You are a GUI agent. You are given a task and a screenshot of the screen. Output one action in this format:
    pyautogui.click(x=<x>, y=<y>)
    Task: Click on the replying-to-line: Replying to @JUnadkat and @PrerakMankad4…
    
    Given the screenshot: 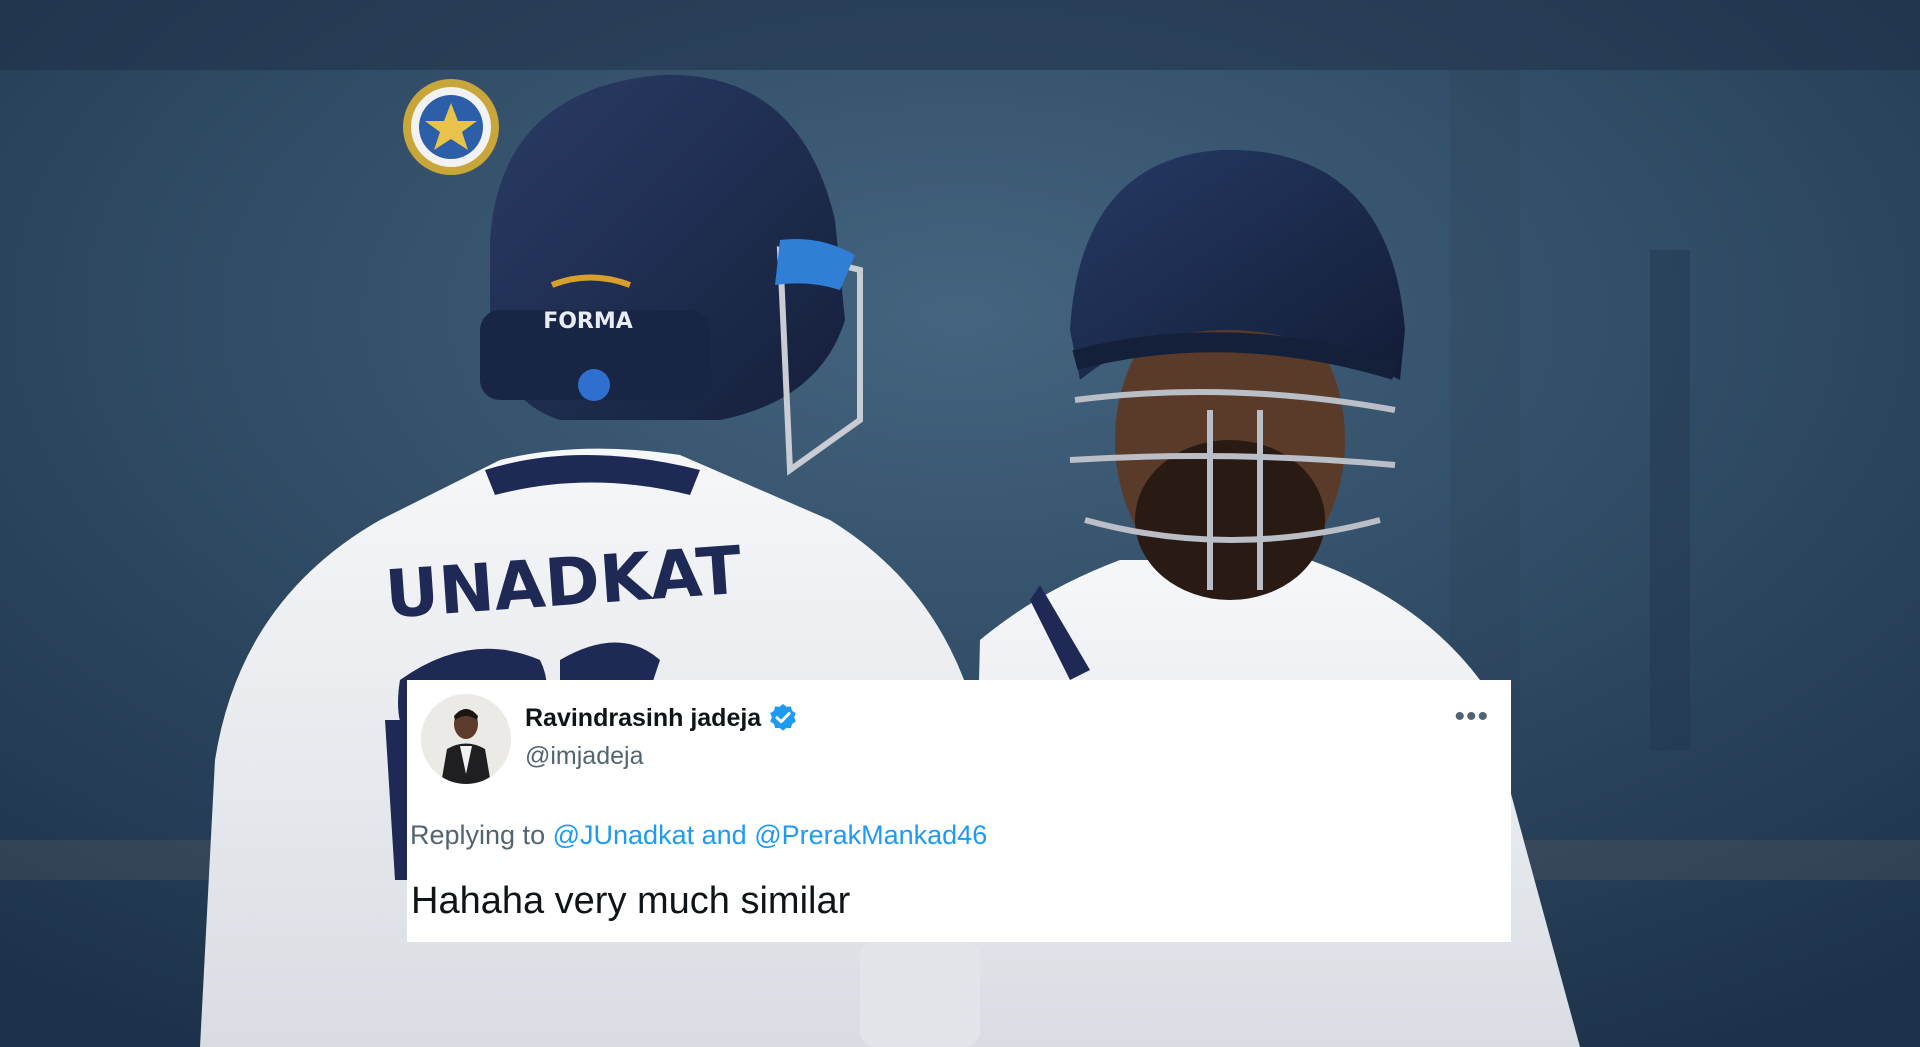 What is the action you would take?
    pyautogui.click(x=698, y=835)
    